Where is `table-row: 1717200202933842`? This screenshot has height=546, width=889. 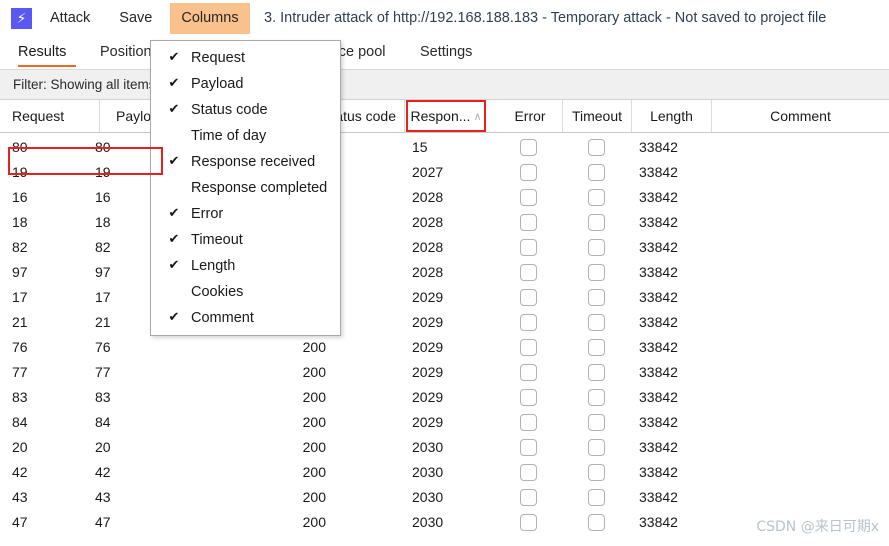 table-row: 1717200202933842 is located at coordinates (444, 297).